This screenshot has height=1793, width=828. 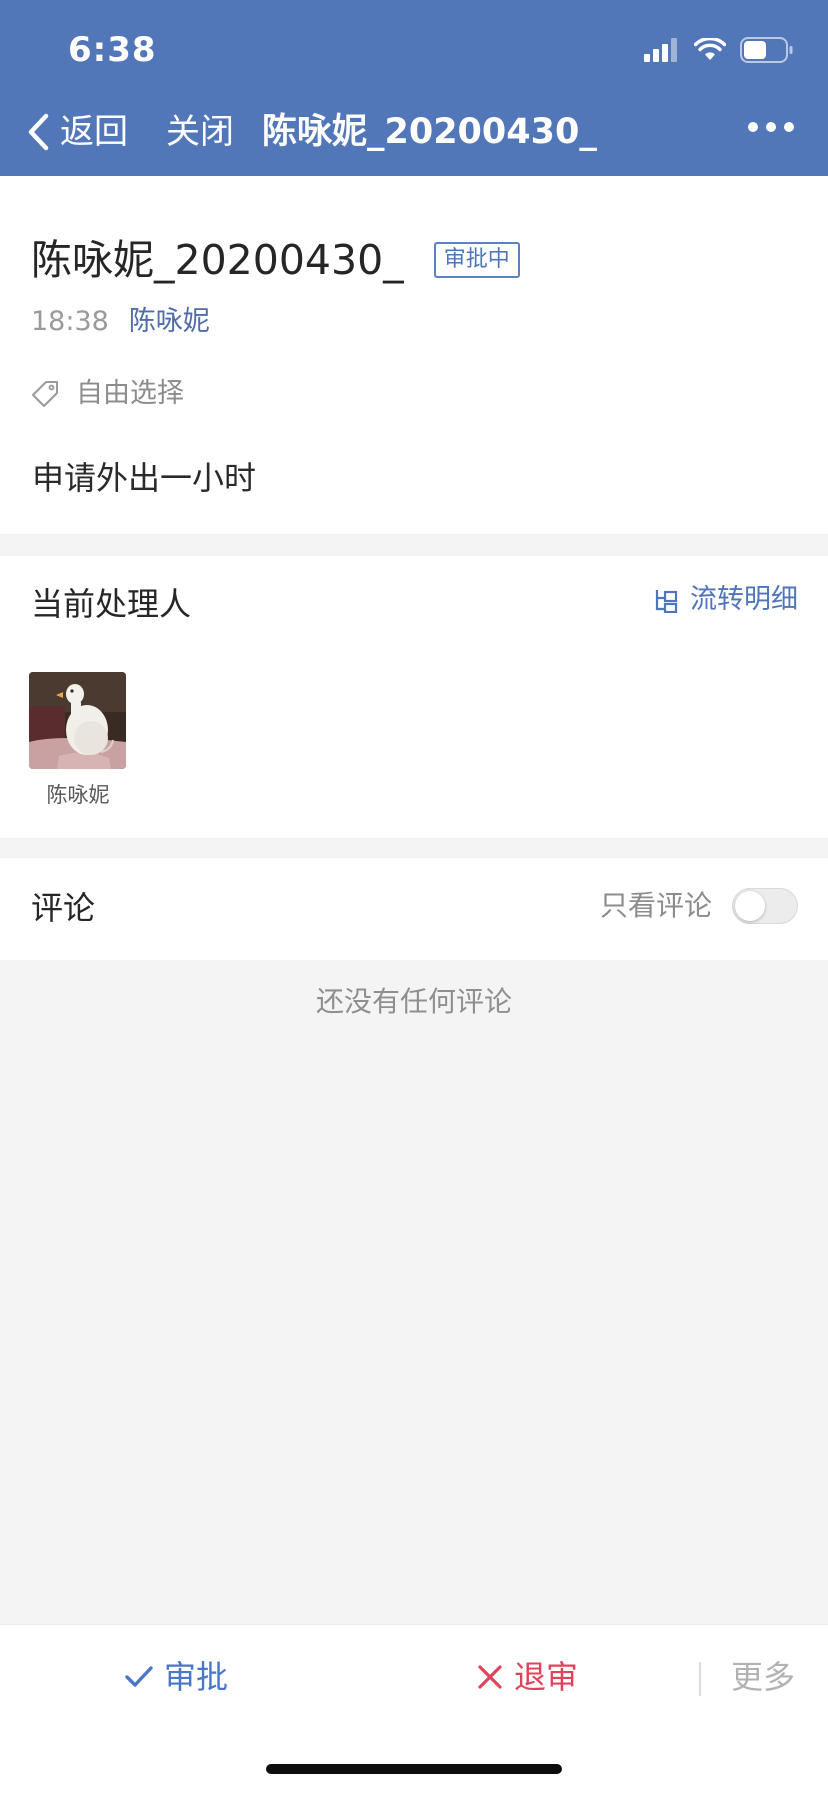 I want to click on approve-button: 审批, so click(x=176, y=1677).